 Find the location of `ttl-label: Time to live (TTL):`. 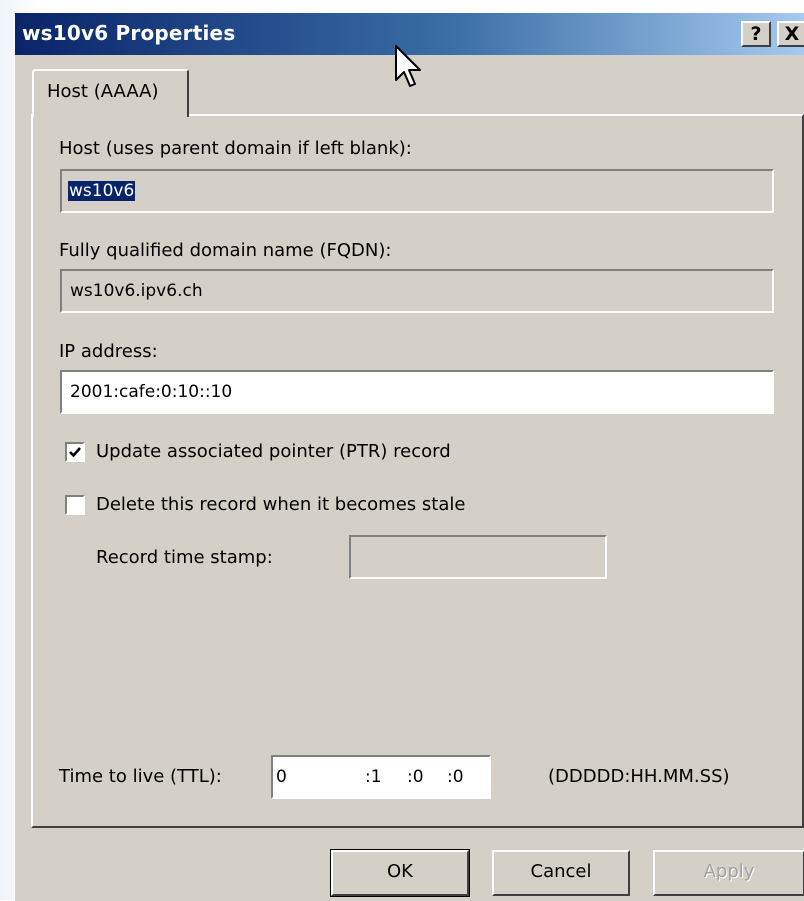

ttl-label: Time to live (TTL): is located at coordinates (140, 776).